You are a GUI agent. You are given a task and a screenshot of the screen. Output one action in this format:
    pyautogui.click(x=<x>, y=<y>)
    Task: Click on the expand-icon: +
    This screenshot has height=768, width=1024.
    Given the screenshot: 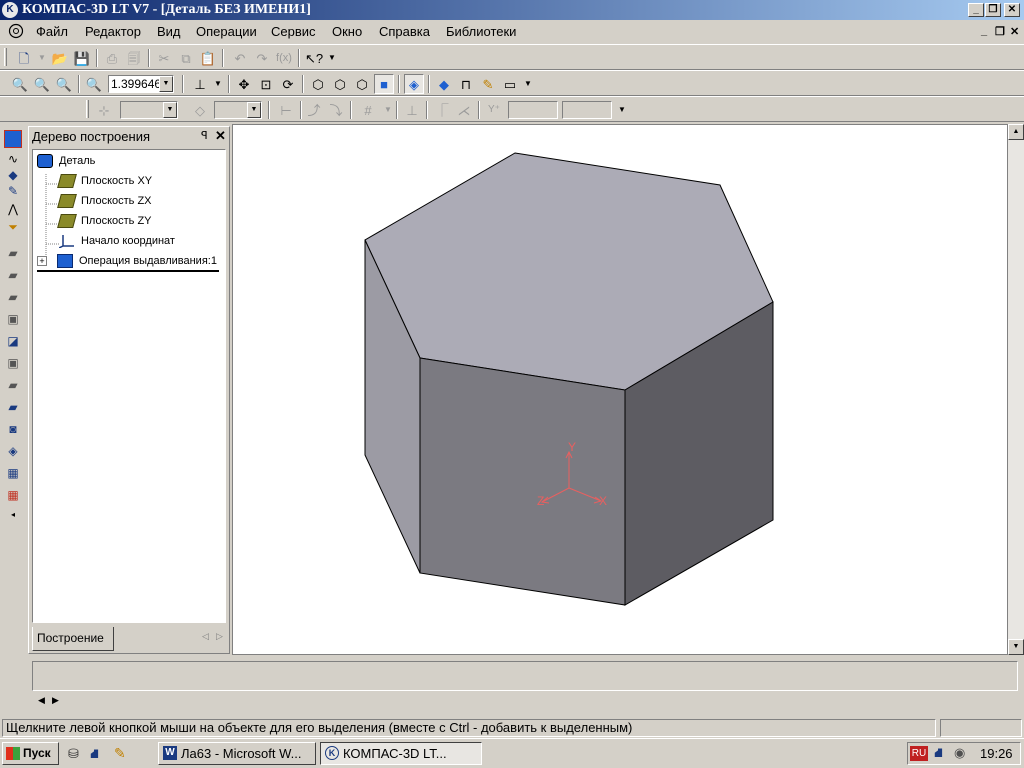 What is the action you would take?
    pyautogui.click(x=42, y=261)
    